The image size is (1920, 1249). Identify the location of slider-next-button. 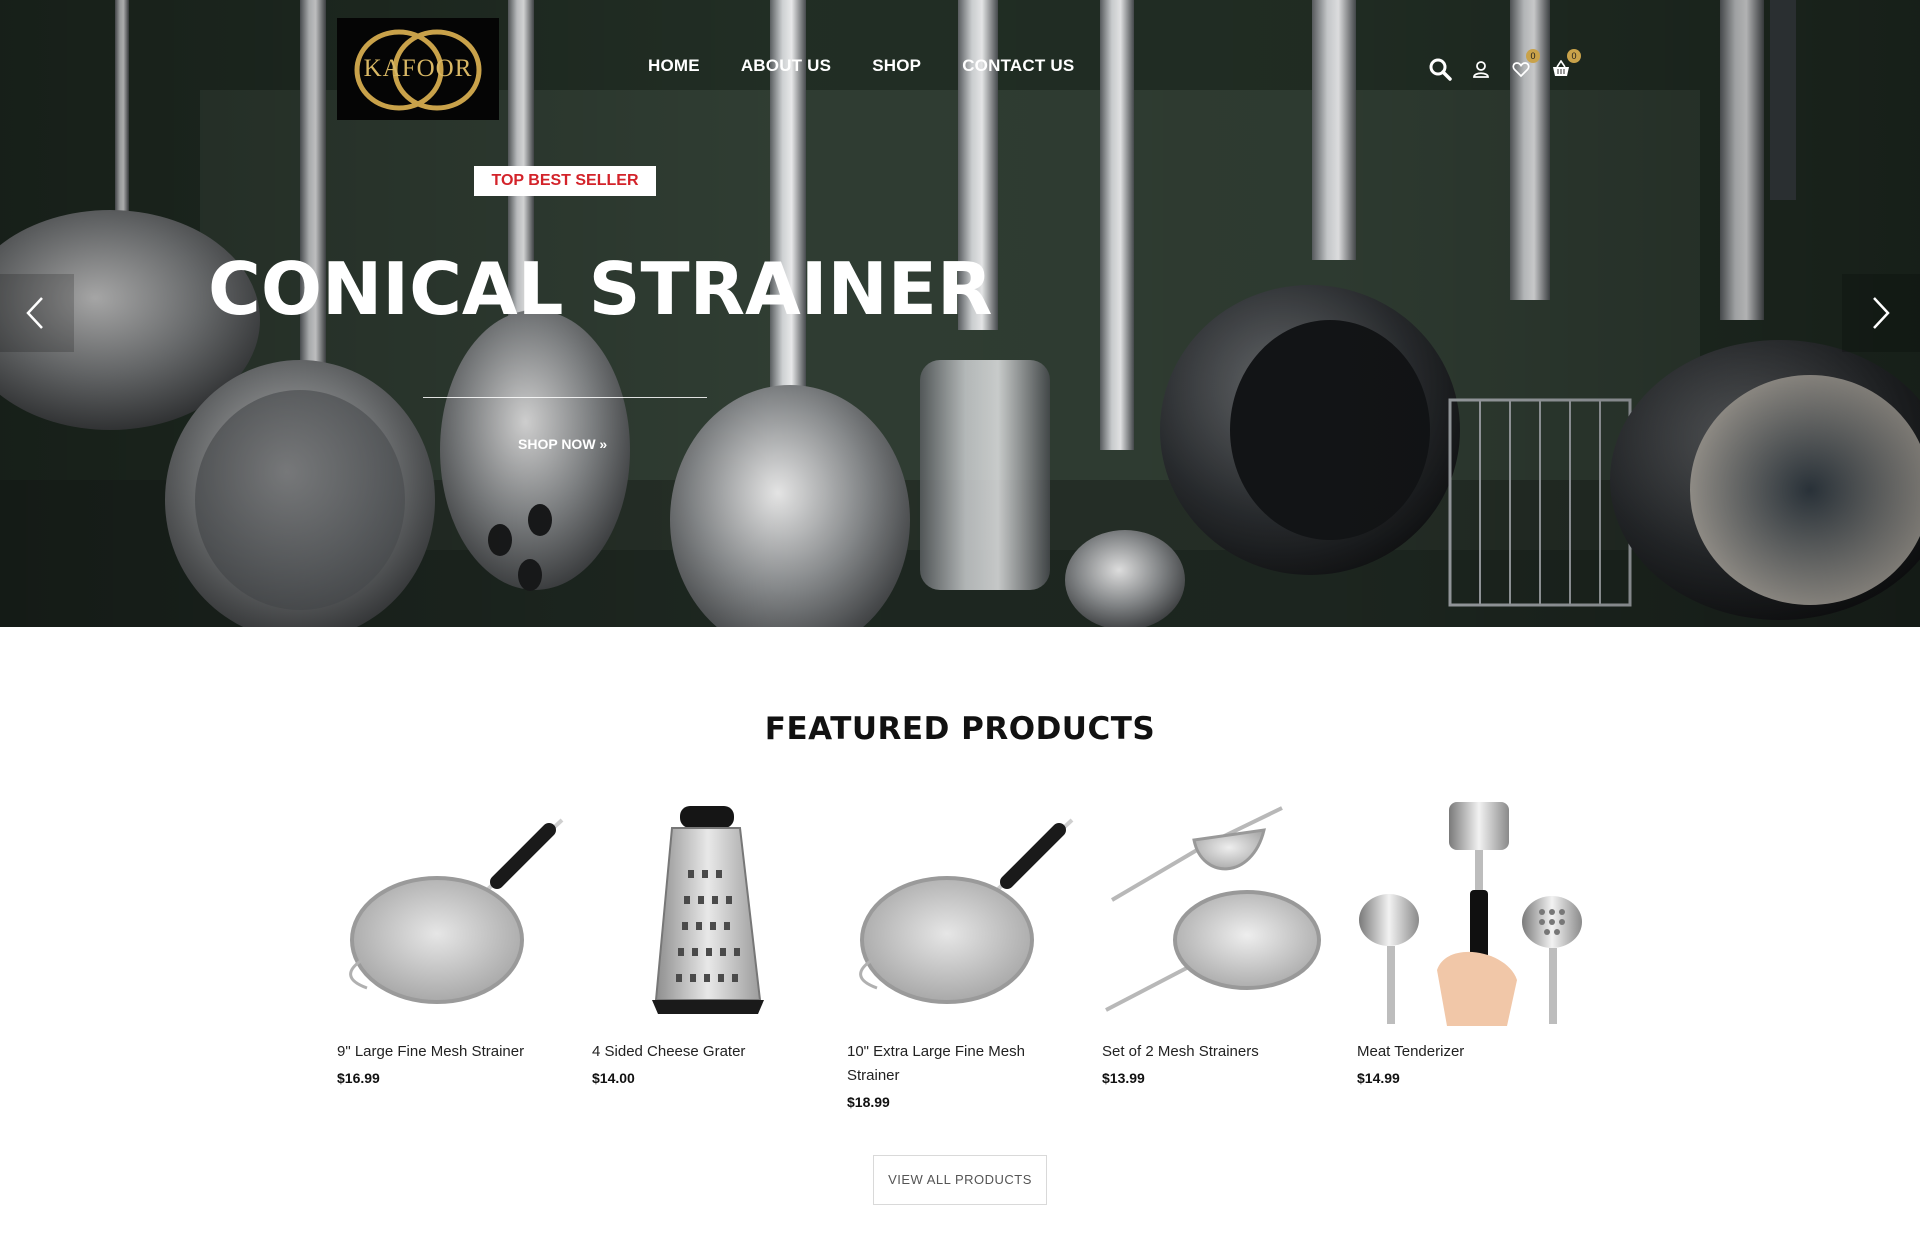
(1881, 313).